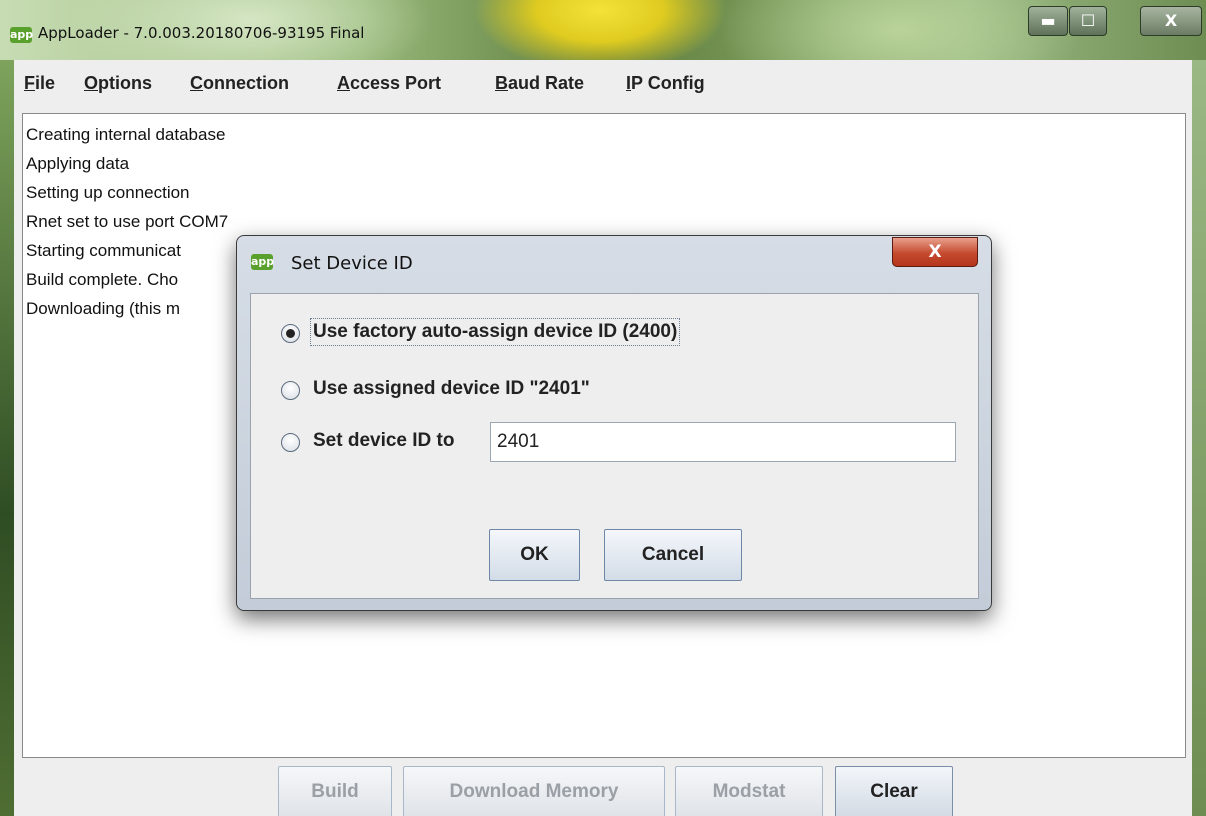 The height and width of the screenshot is (816, 1206). Describe the element at coordinates (894, 791) in the screenshot. I see `clear-button: Clear` at that location.